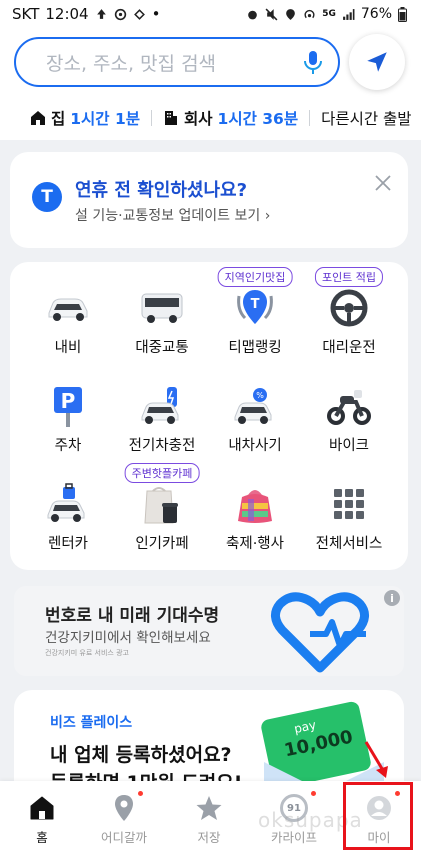 Image resolution: width=421 pixels, height=851 pixels. What do you see at coordinates (329, 14) in the screenshot?
I see `network-type: 5G` at bounding box center [329, 14].